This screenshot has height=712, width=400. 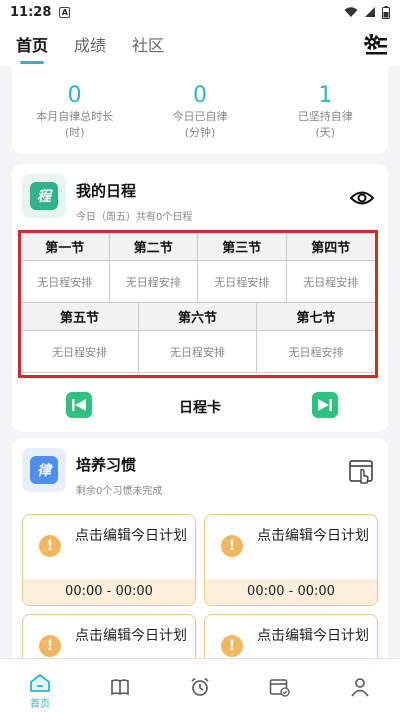 I want to click on schedule-subtitle: 今日（周五）共有0个日程, so click(x=134, y=217).